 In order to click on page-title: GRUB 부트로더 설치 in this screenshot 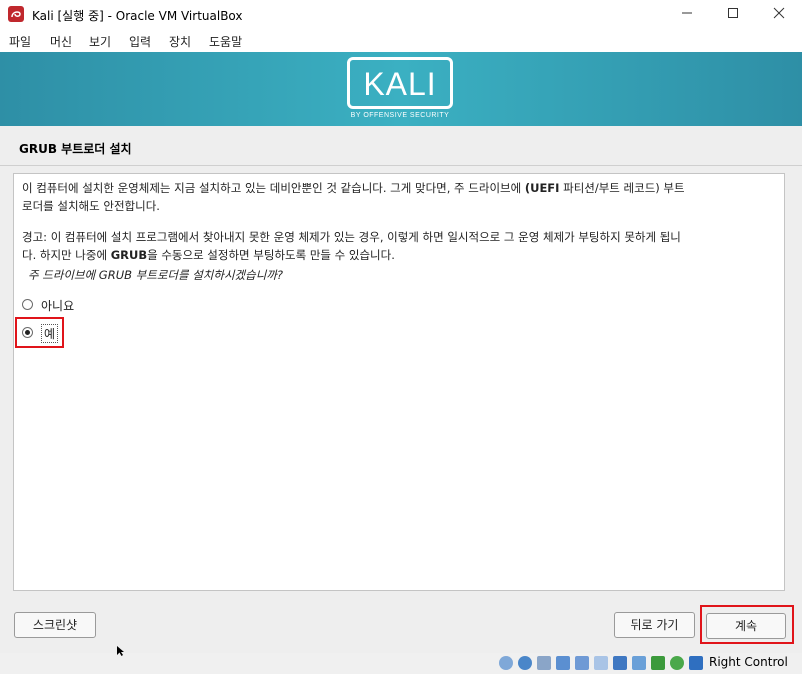, I will do `click(75, 149)`.